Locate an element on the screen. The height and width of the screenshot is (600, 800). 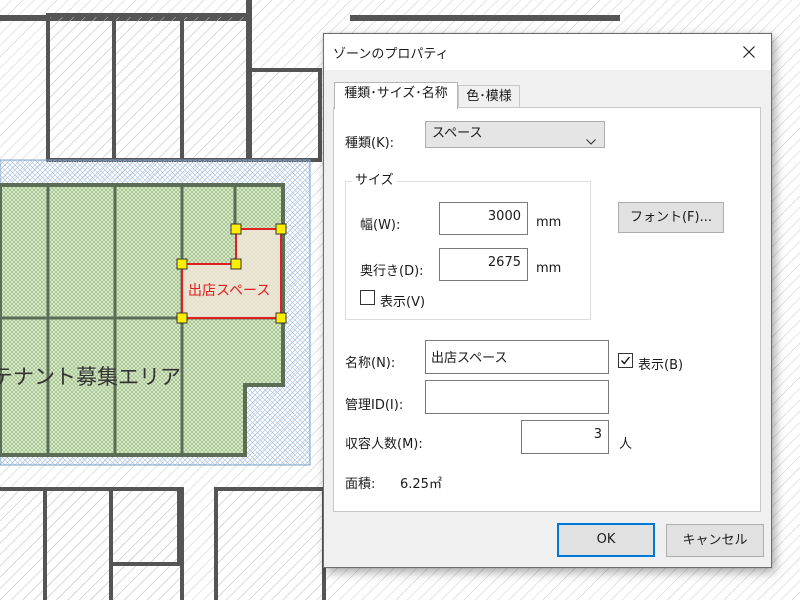
checkmark-icon is located at coordinates (625, 360).